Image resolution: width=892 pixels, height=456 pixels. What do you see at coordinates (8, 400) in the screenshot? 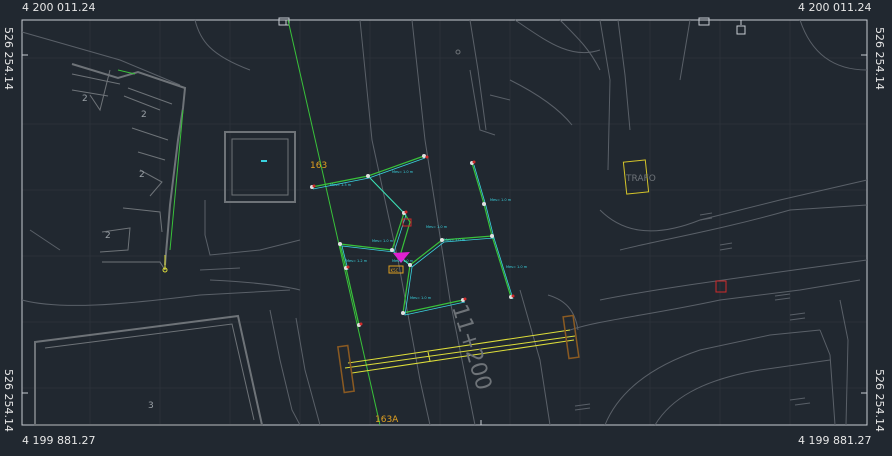
I see `coord-left-bottom: 526 254.14` at bounding box center [8, 400].